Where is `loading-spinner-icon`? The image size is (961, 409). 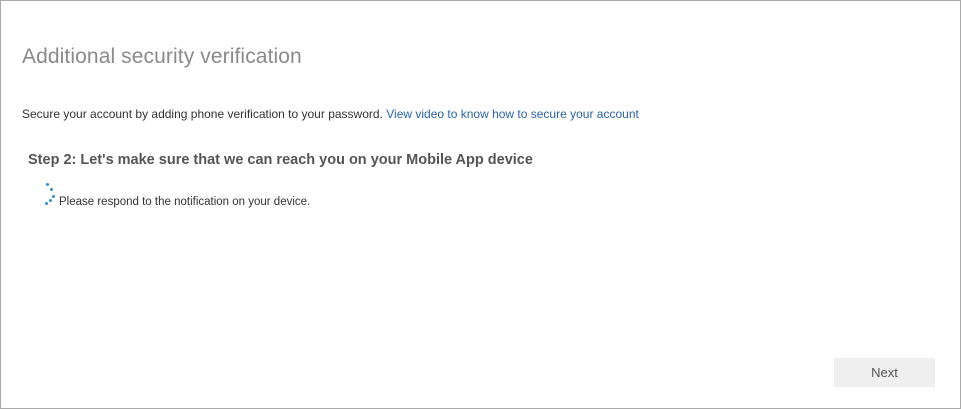 loading-spinner-icon is located at coordinates (51, 194).